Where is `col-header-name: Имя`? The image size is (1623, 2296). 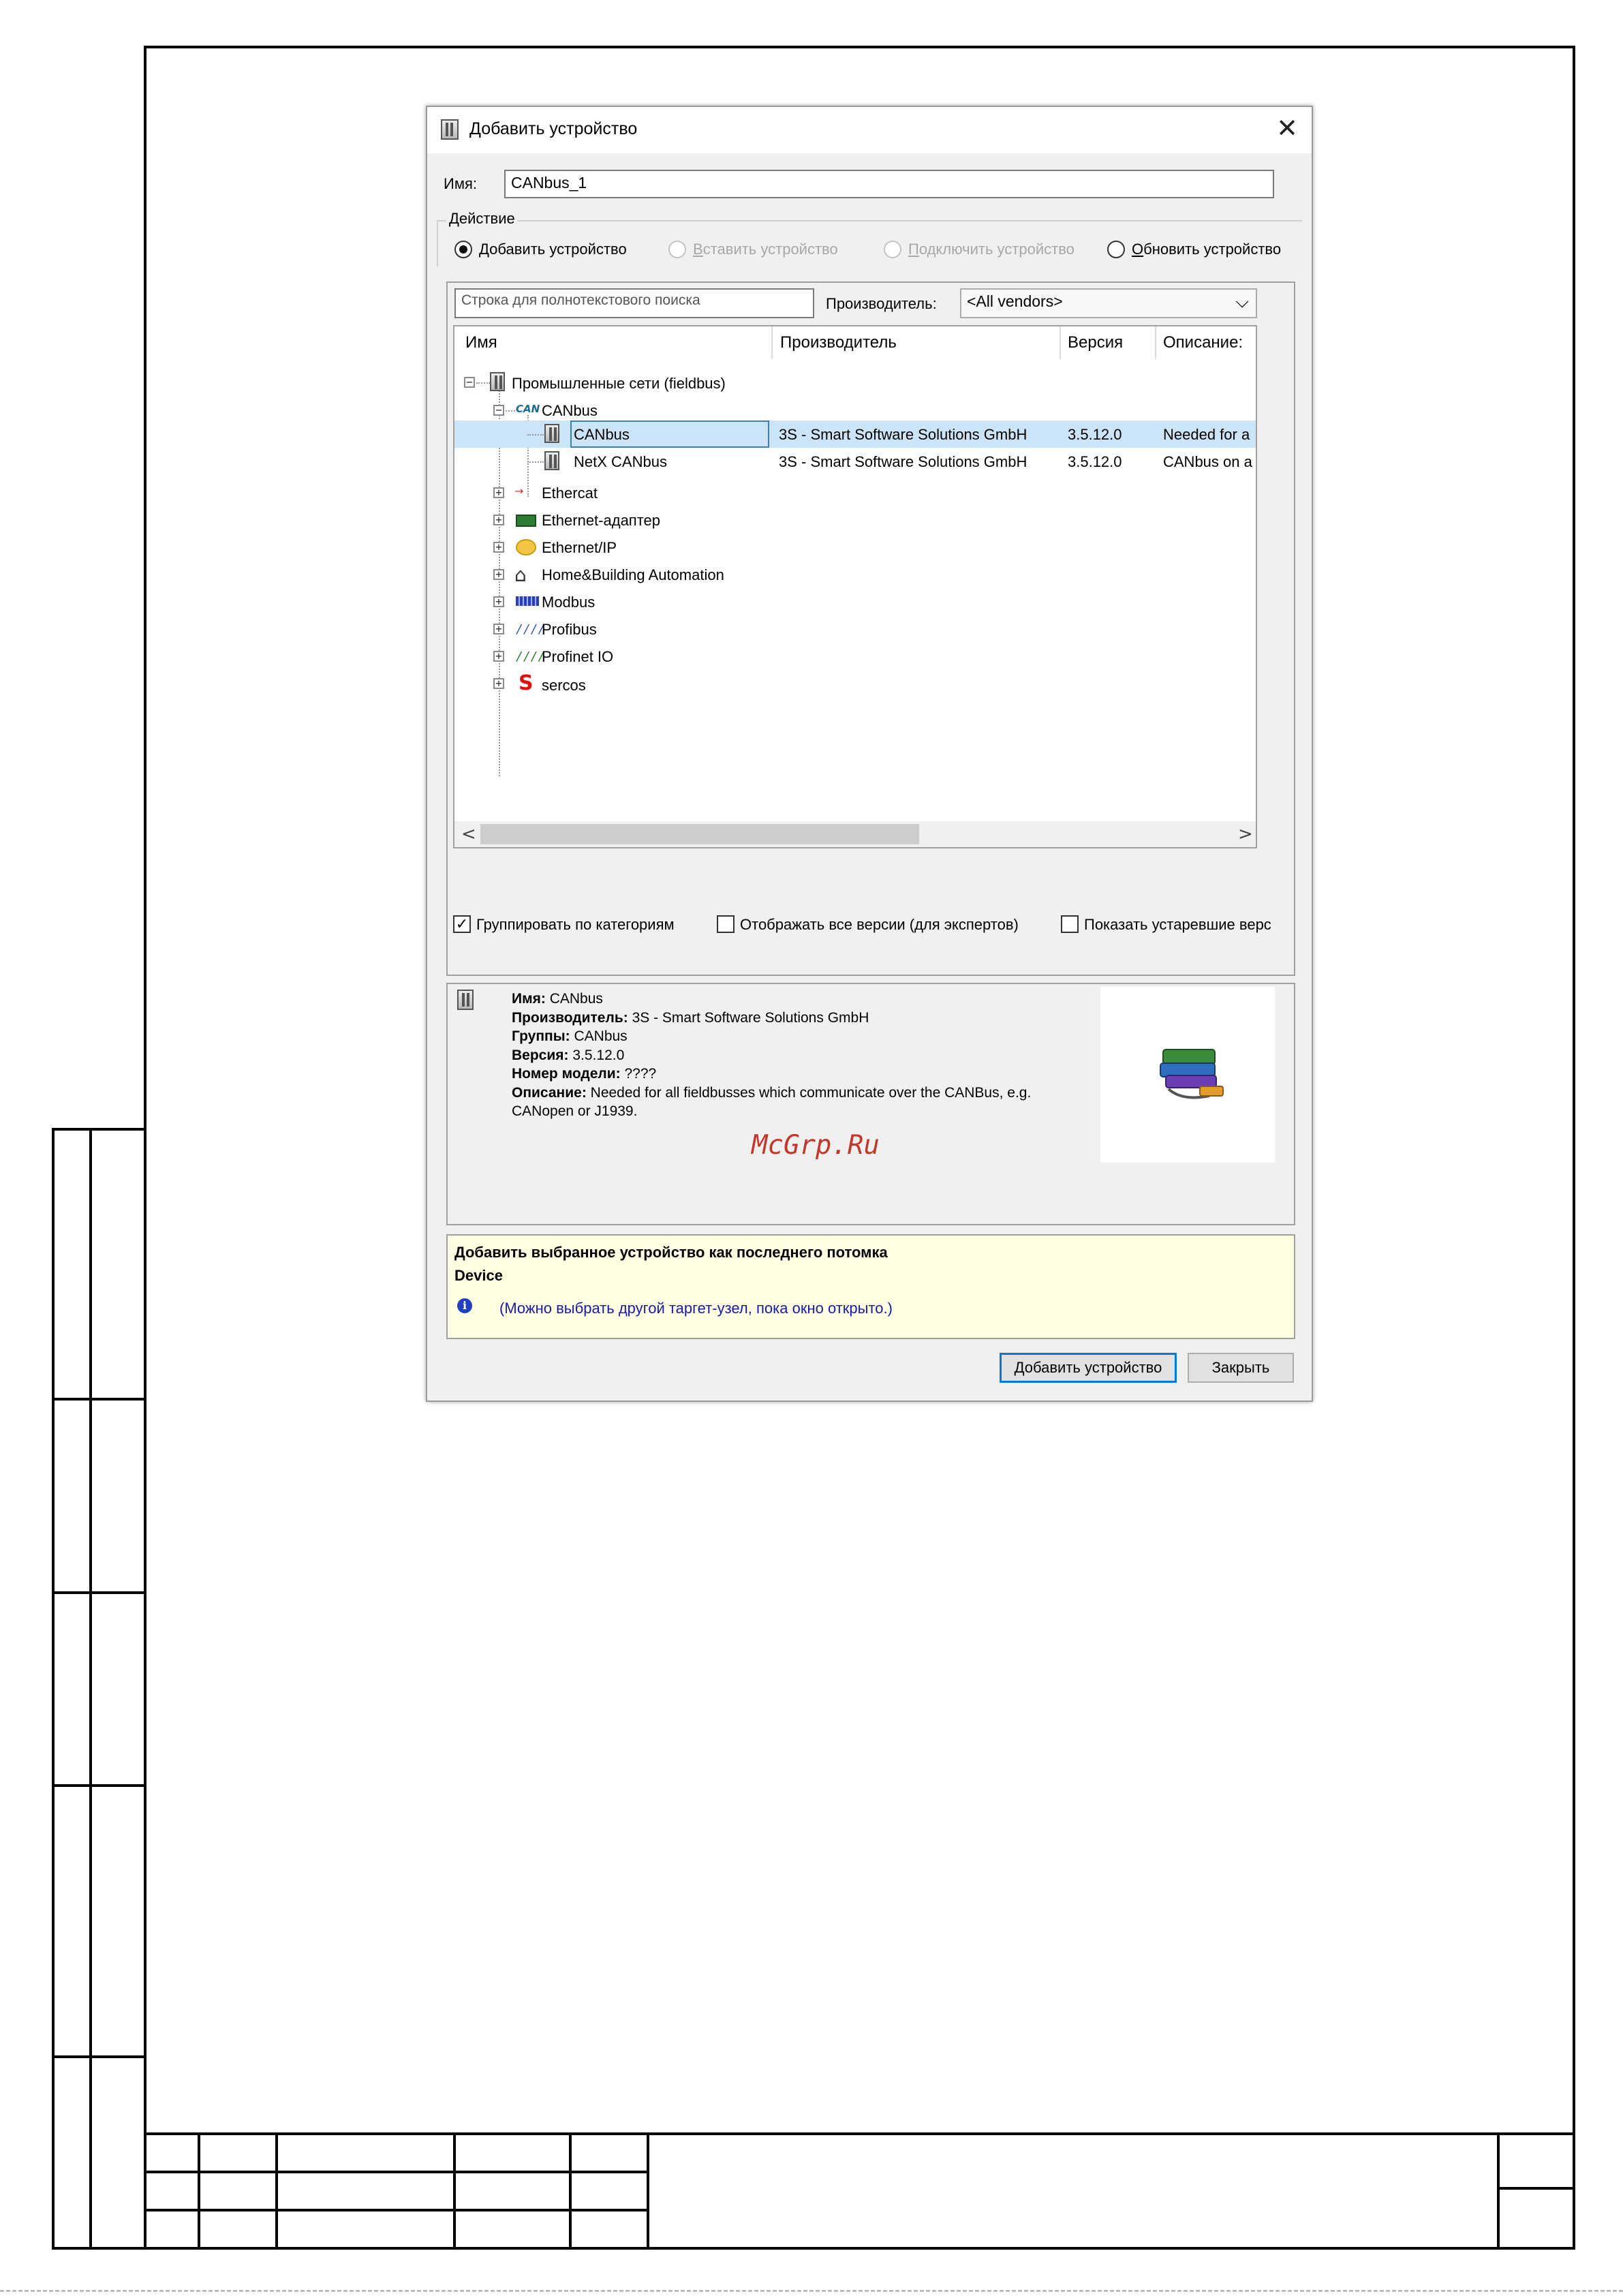
col-header-name: Имя is located at coordinates (481, 342).